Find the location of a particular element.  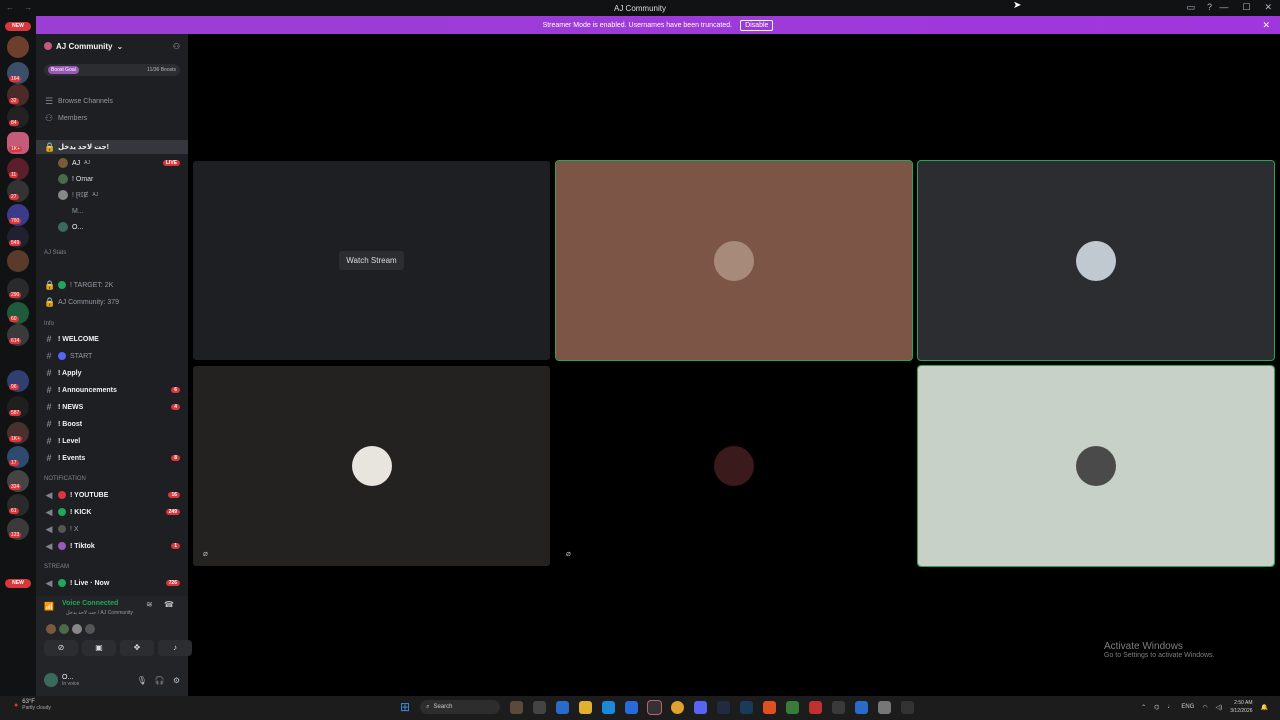

watch-stream-button: Watch Stream is located at coordinates (371, 260).